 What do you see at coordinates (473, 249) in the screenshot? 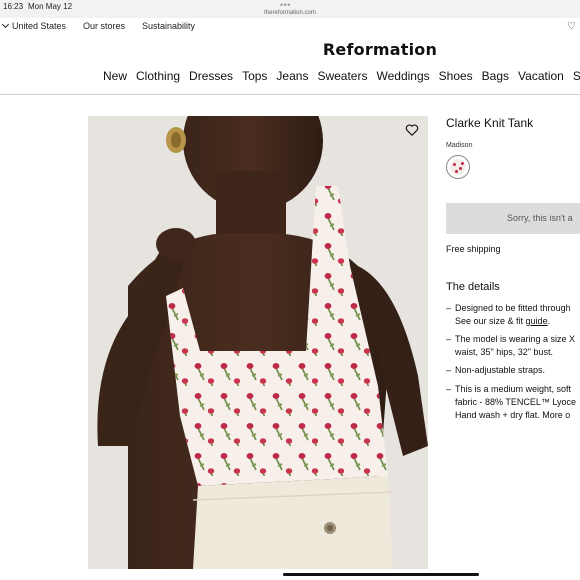
I see `shipping-info: Free shipping` at bounding box center [473, 249].